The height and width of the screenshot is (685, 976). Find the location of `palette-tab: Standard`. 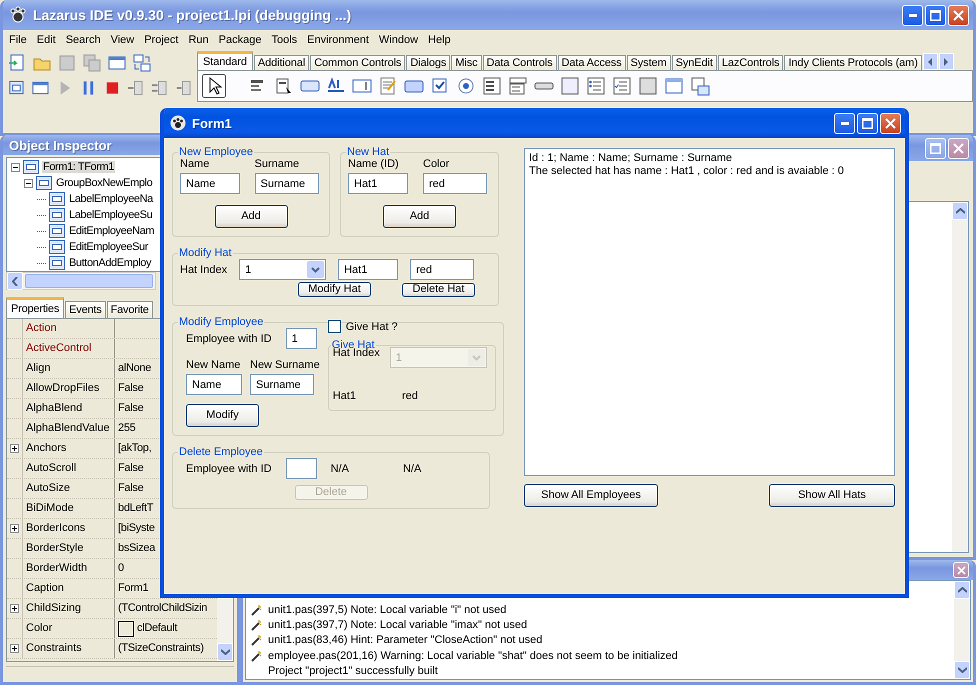

palette-tab: Standard is located at coordinates (225, 60).